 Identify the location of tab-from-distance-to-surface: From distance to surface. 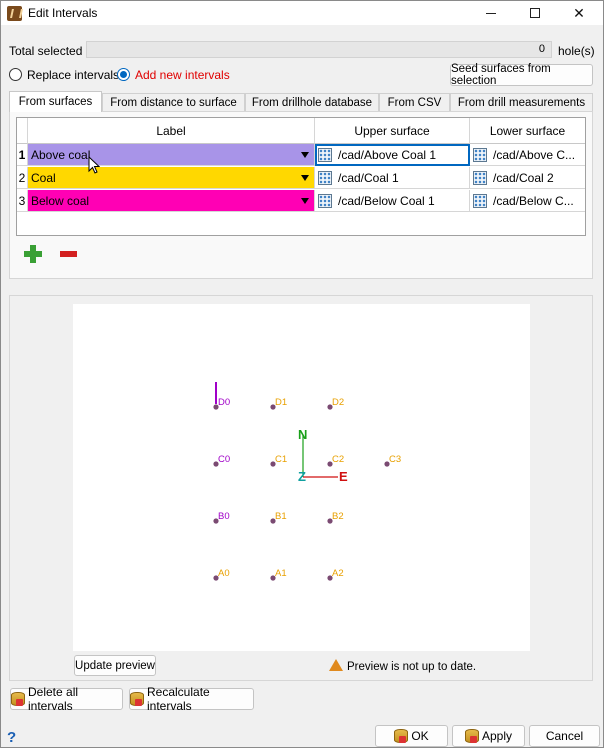
(173, 102).